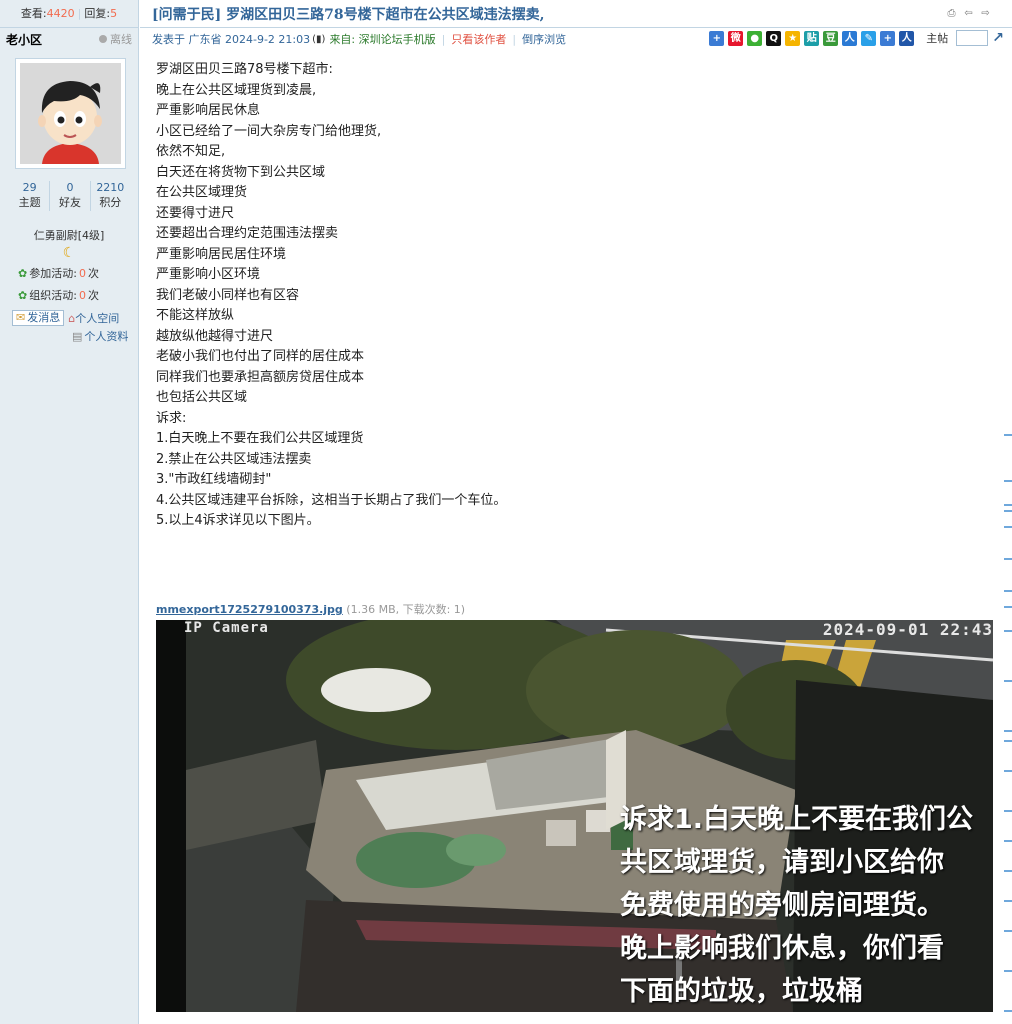 The height and width of the screenshot is (1024, 1012). I want to click on overlay-line: 晚上影响我们休息，你们看, so click(782, 948).